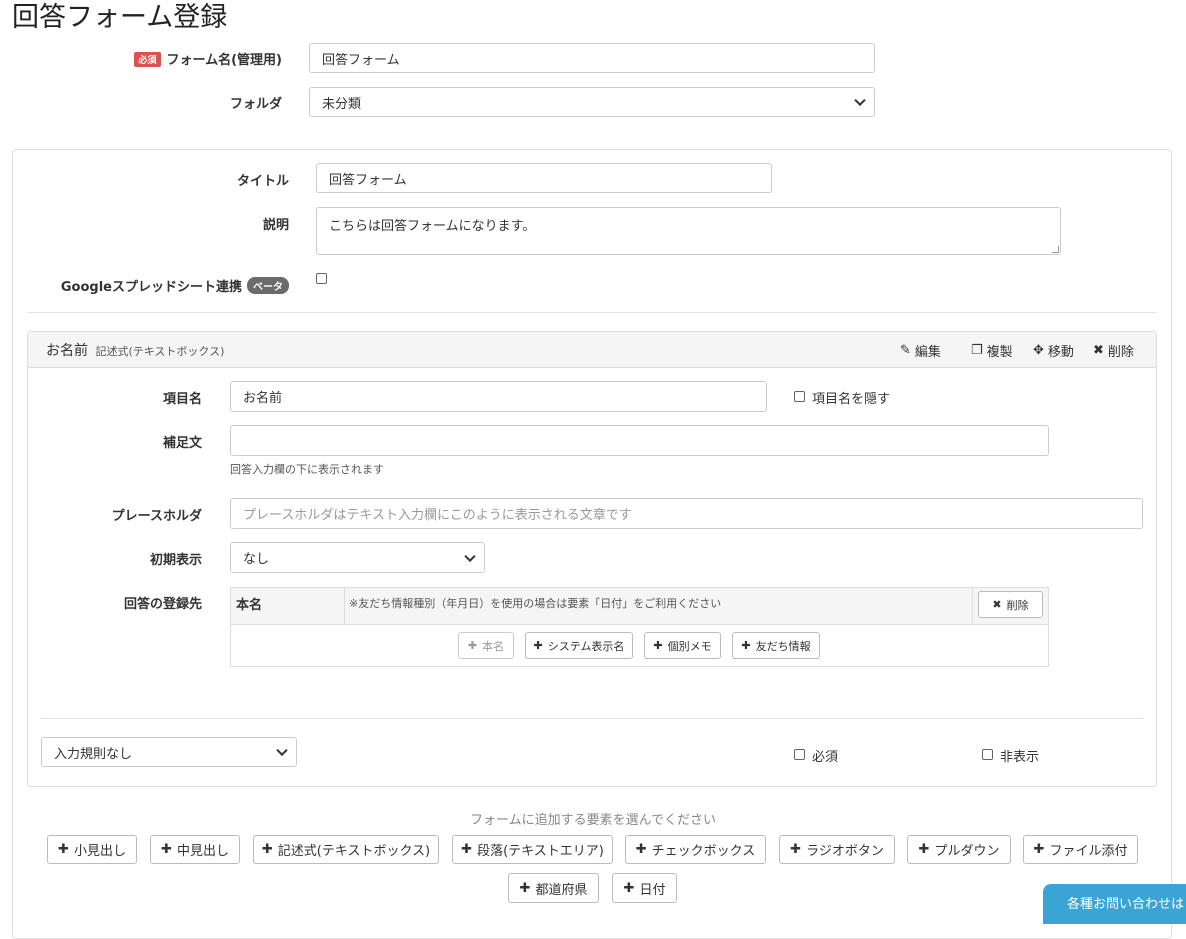 The height and width of the screenshot is (939, 1186). What do you see at coordinates (783, 646) in the screenshot?
I see `add-friend-info-label: 友だち情報` at bounding box center [783, 646].